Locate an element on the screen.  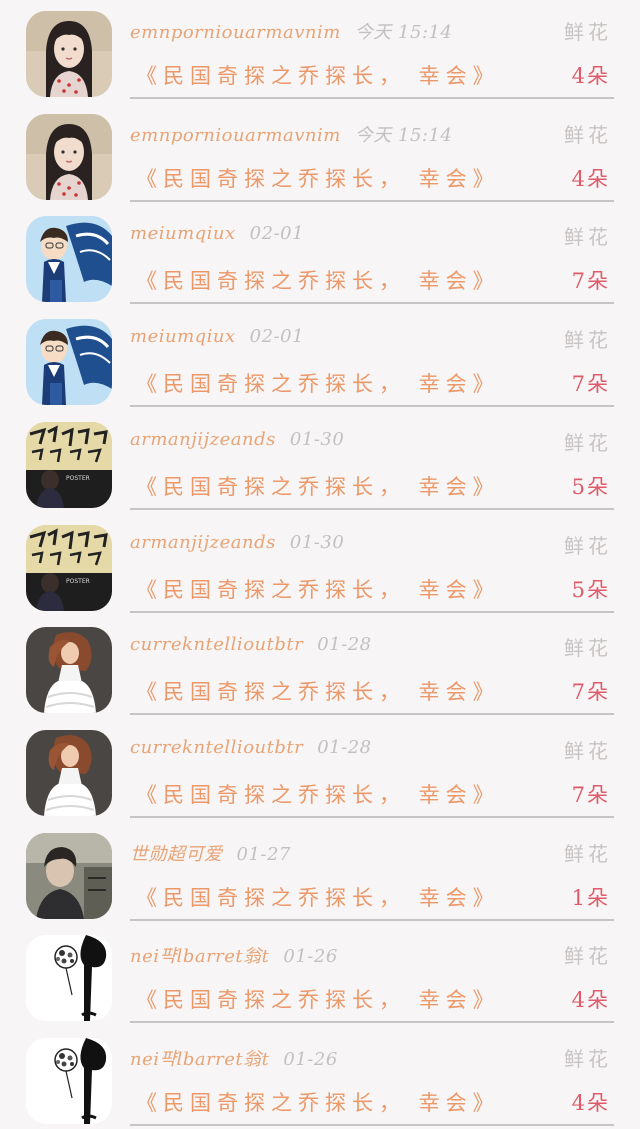
list-item: 世勋超可爱 01-27 鲜花 《民国奇探之乔探长， 幸会》 1朵 is located at coordinates (320, 873).